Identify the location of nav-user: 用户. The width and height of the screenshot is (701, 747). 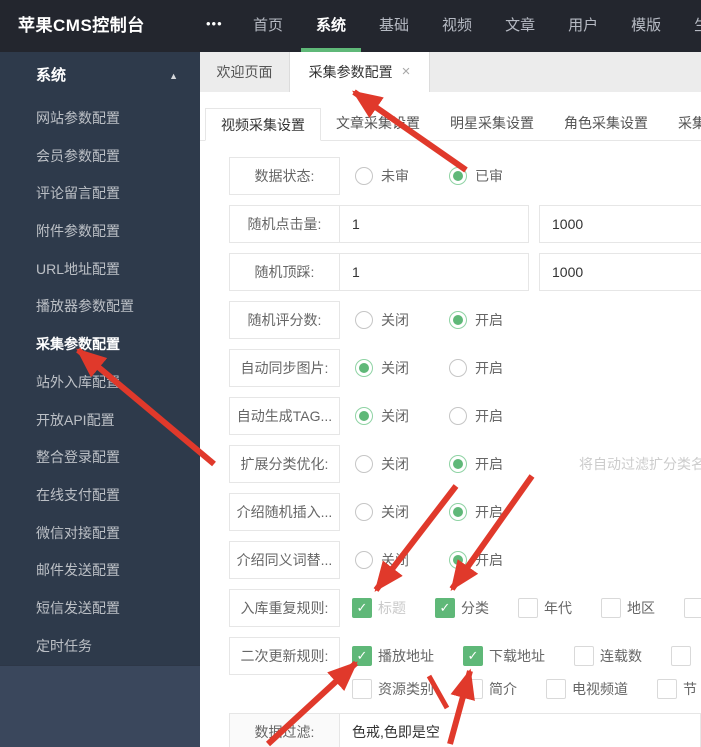
(583, 26).